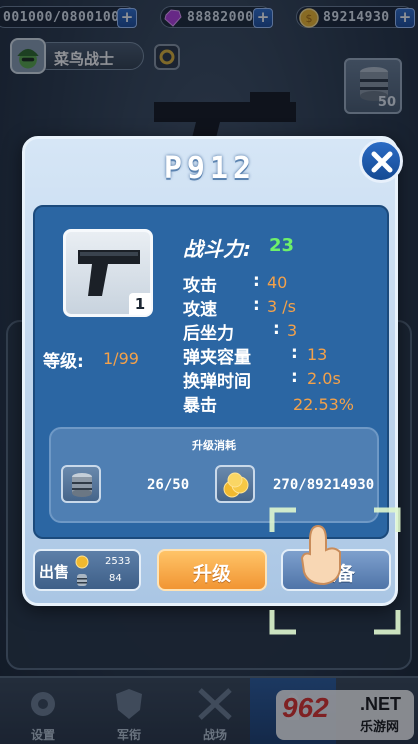 This screenshot has width=418, height=744. I want to click on stat-reload-label: 换弹时间, so click(217, 382).